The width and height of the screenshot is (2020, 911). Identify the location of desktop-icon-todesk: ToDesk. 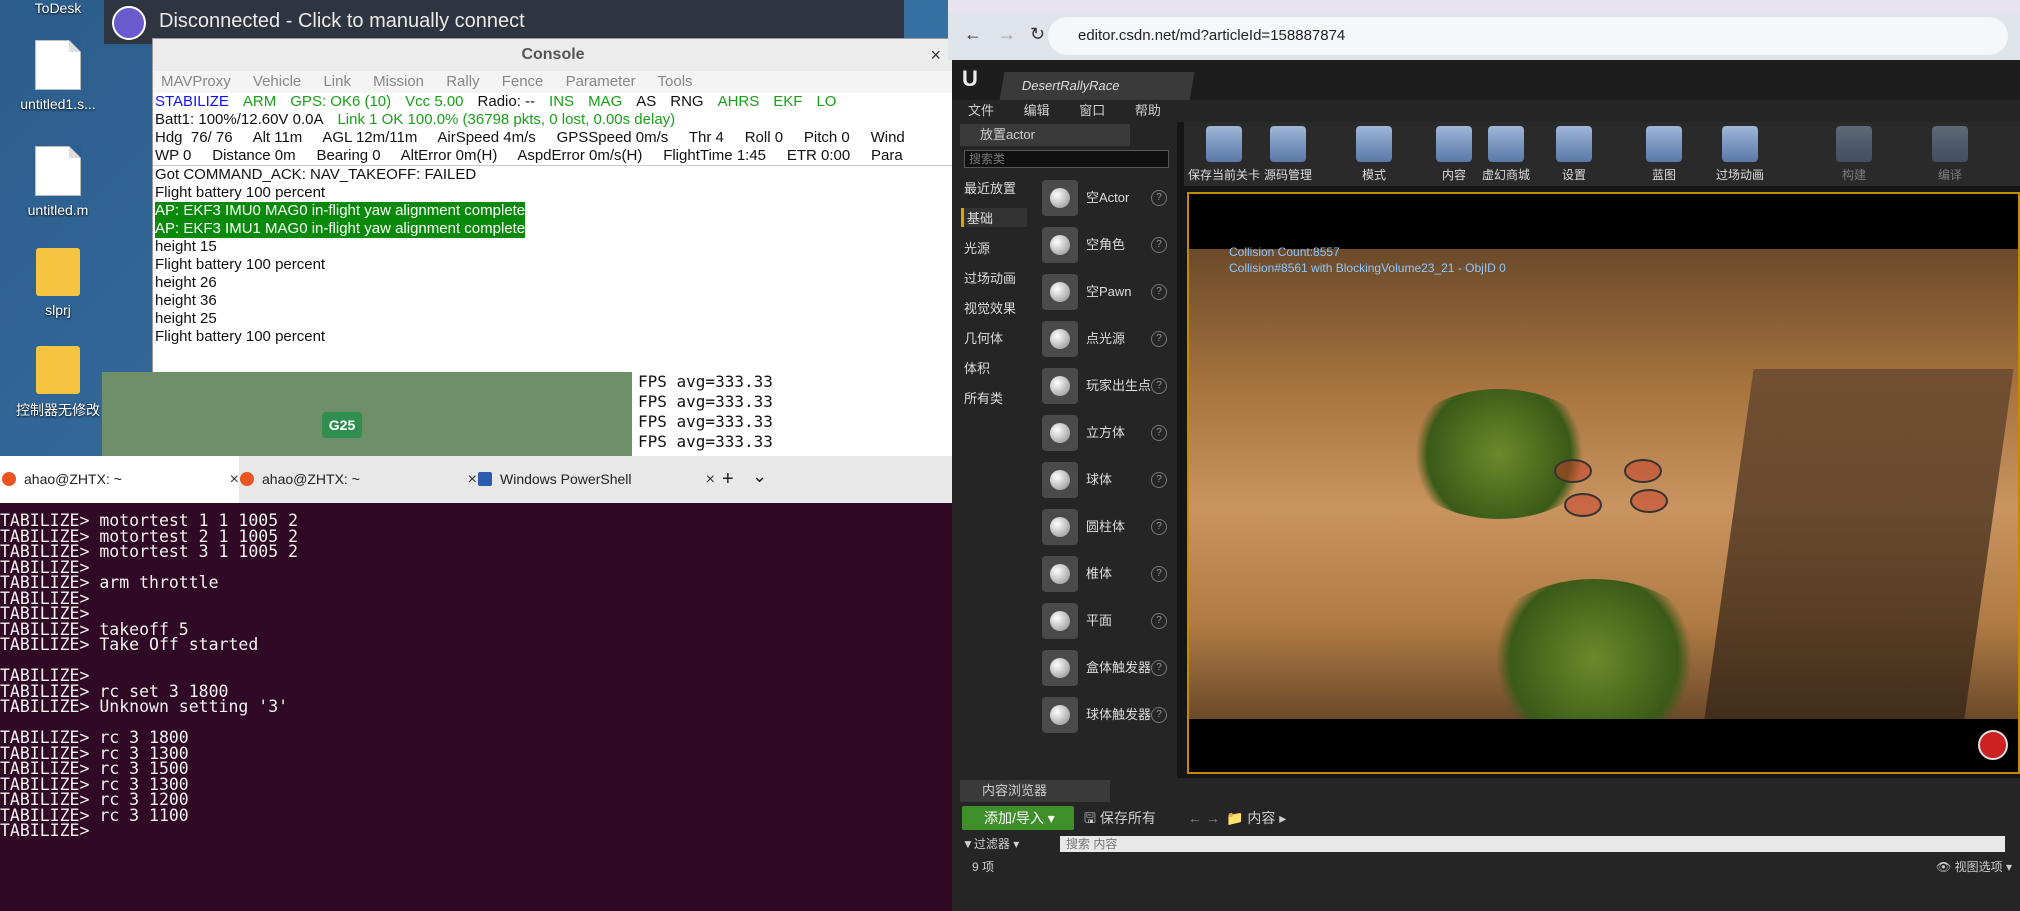
(58, 8).